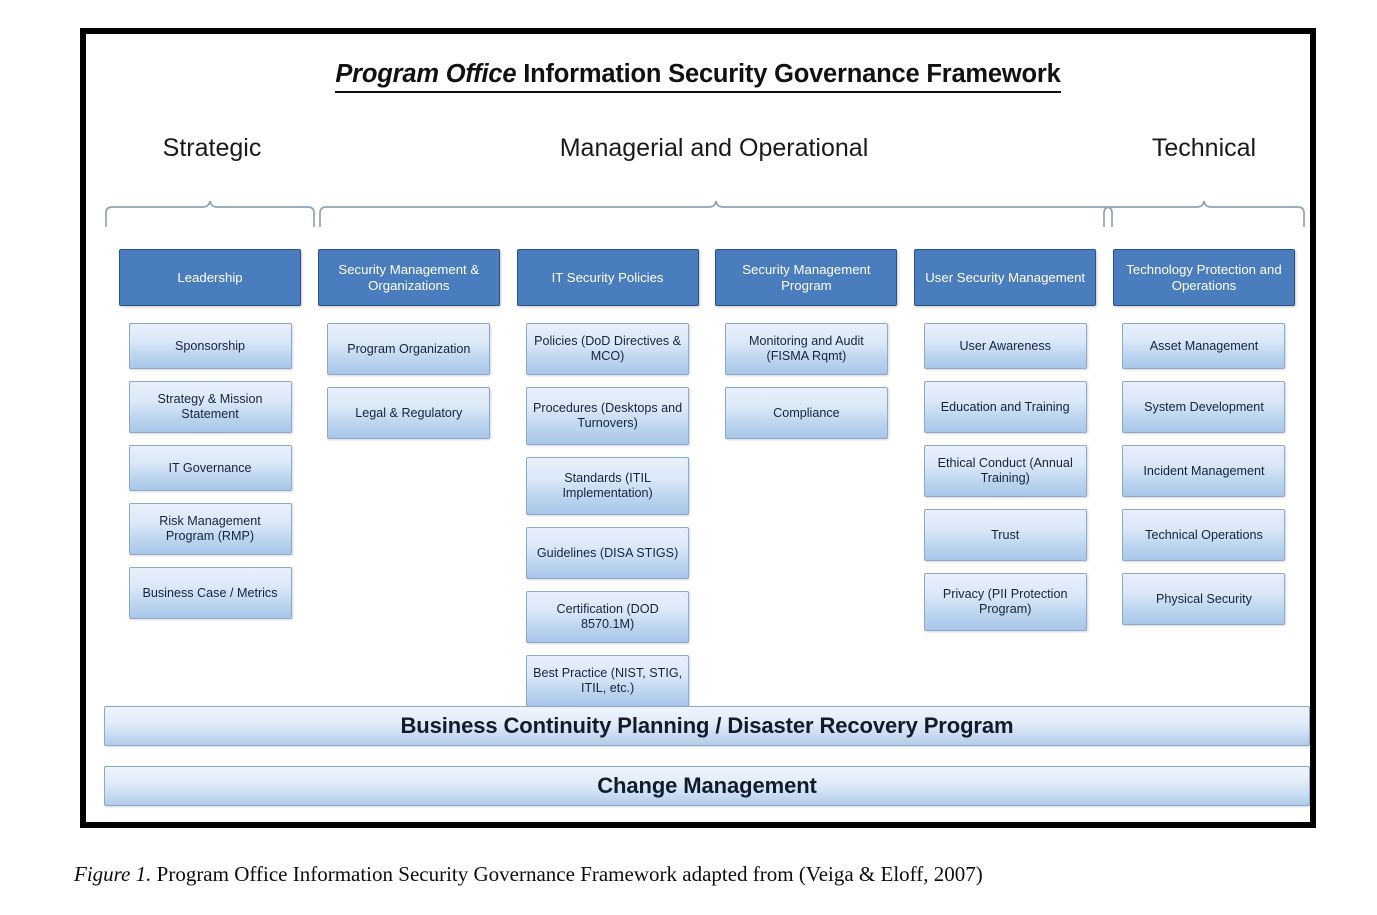 Image resolution: width=1377 pixels, height=915 pixels. I want to click on column-header-security-management-program: Security Management Program, so click(806, 277).